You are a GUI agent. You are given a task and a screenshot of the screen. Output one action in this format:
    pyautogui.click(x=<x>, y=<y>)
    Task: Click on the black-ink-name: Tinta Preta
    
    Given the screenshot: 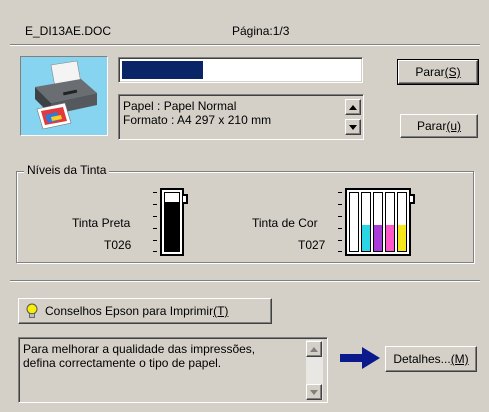 What is the action you would take?
    pyautogui.click(x=101, y=223)
    